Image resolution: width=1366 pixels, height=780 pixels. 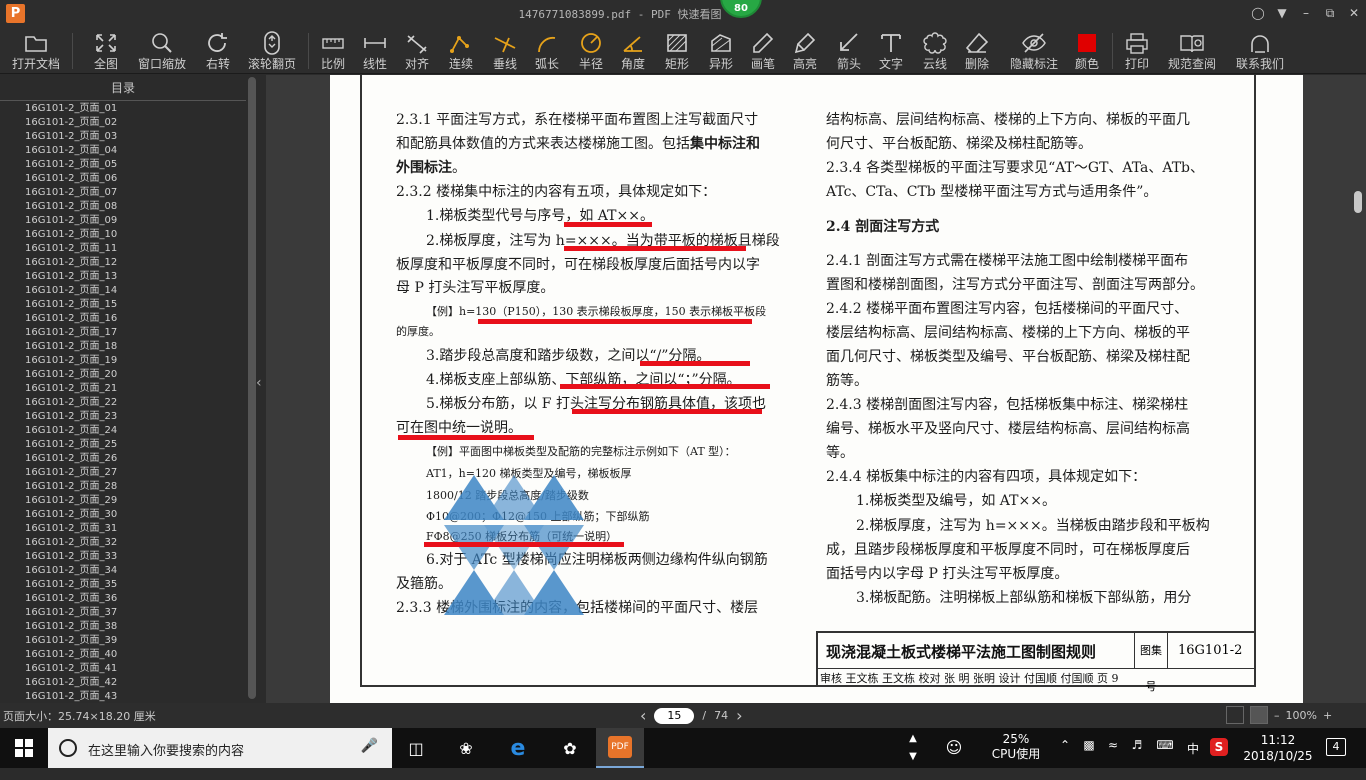 I want to click on toc-item: 16G101-2_页面_05, so click(x=123, y=165).